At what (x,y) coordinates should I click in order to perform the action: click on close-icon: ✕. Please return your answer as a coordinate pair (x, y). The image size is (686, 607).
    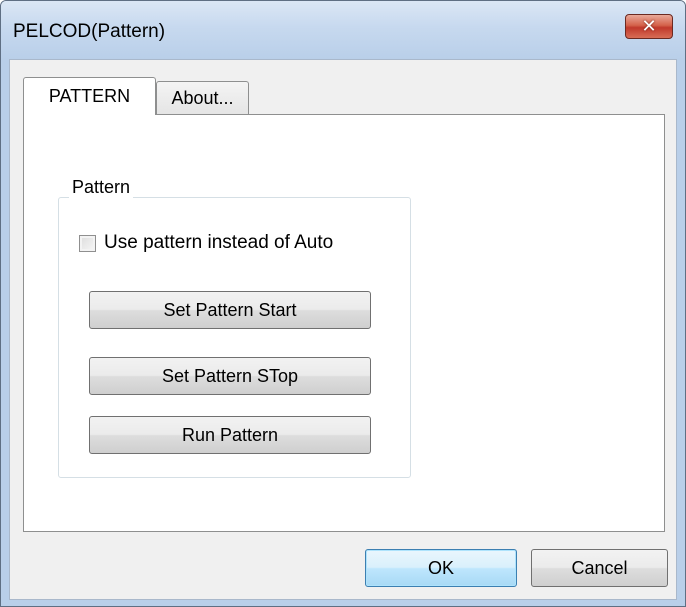
    Looking at the image, I should click on (649, 26).